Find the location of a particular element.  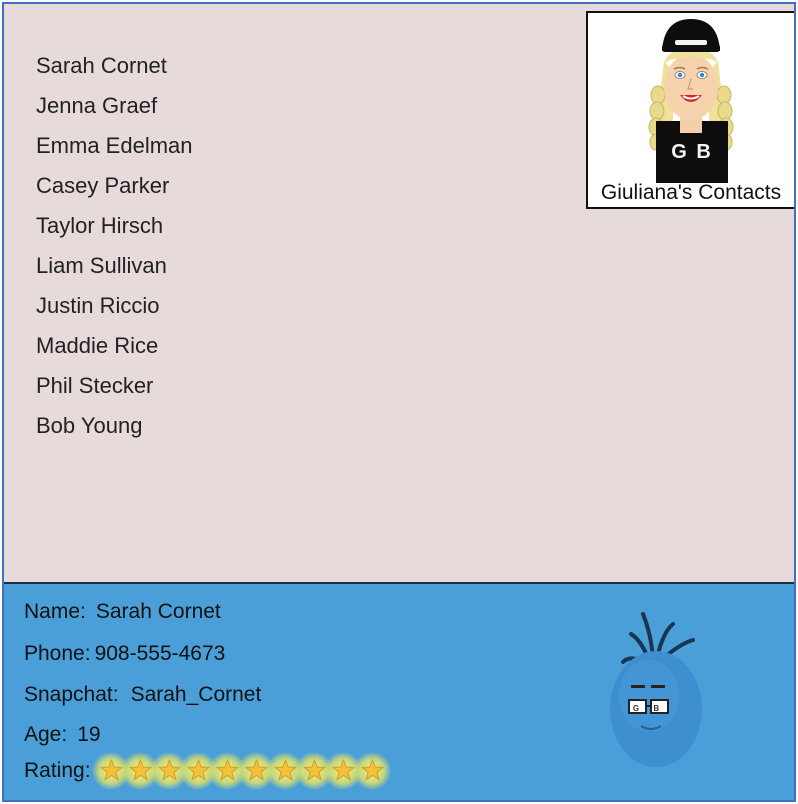

owner-badge: G B Giuliana's Contacts is located at coordinates (690, 110).